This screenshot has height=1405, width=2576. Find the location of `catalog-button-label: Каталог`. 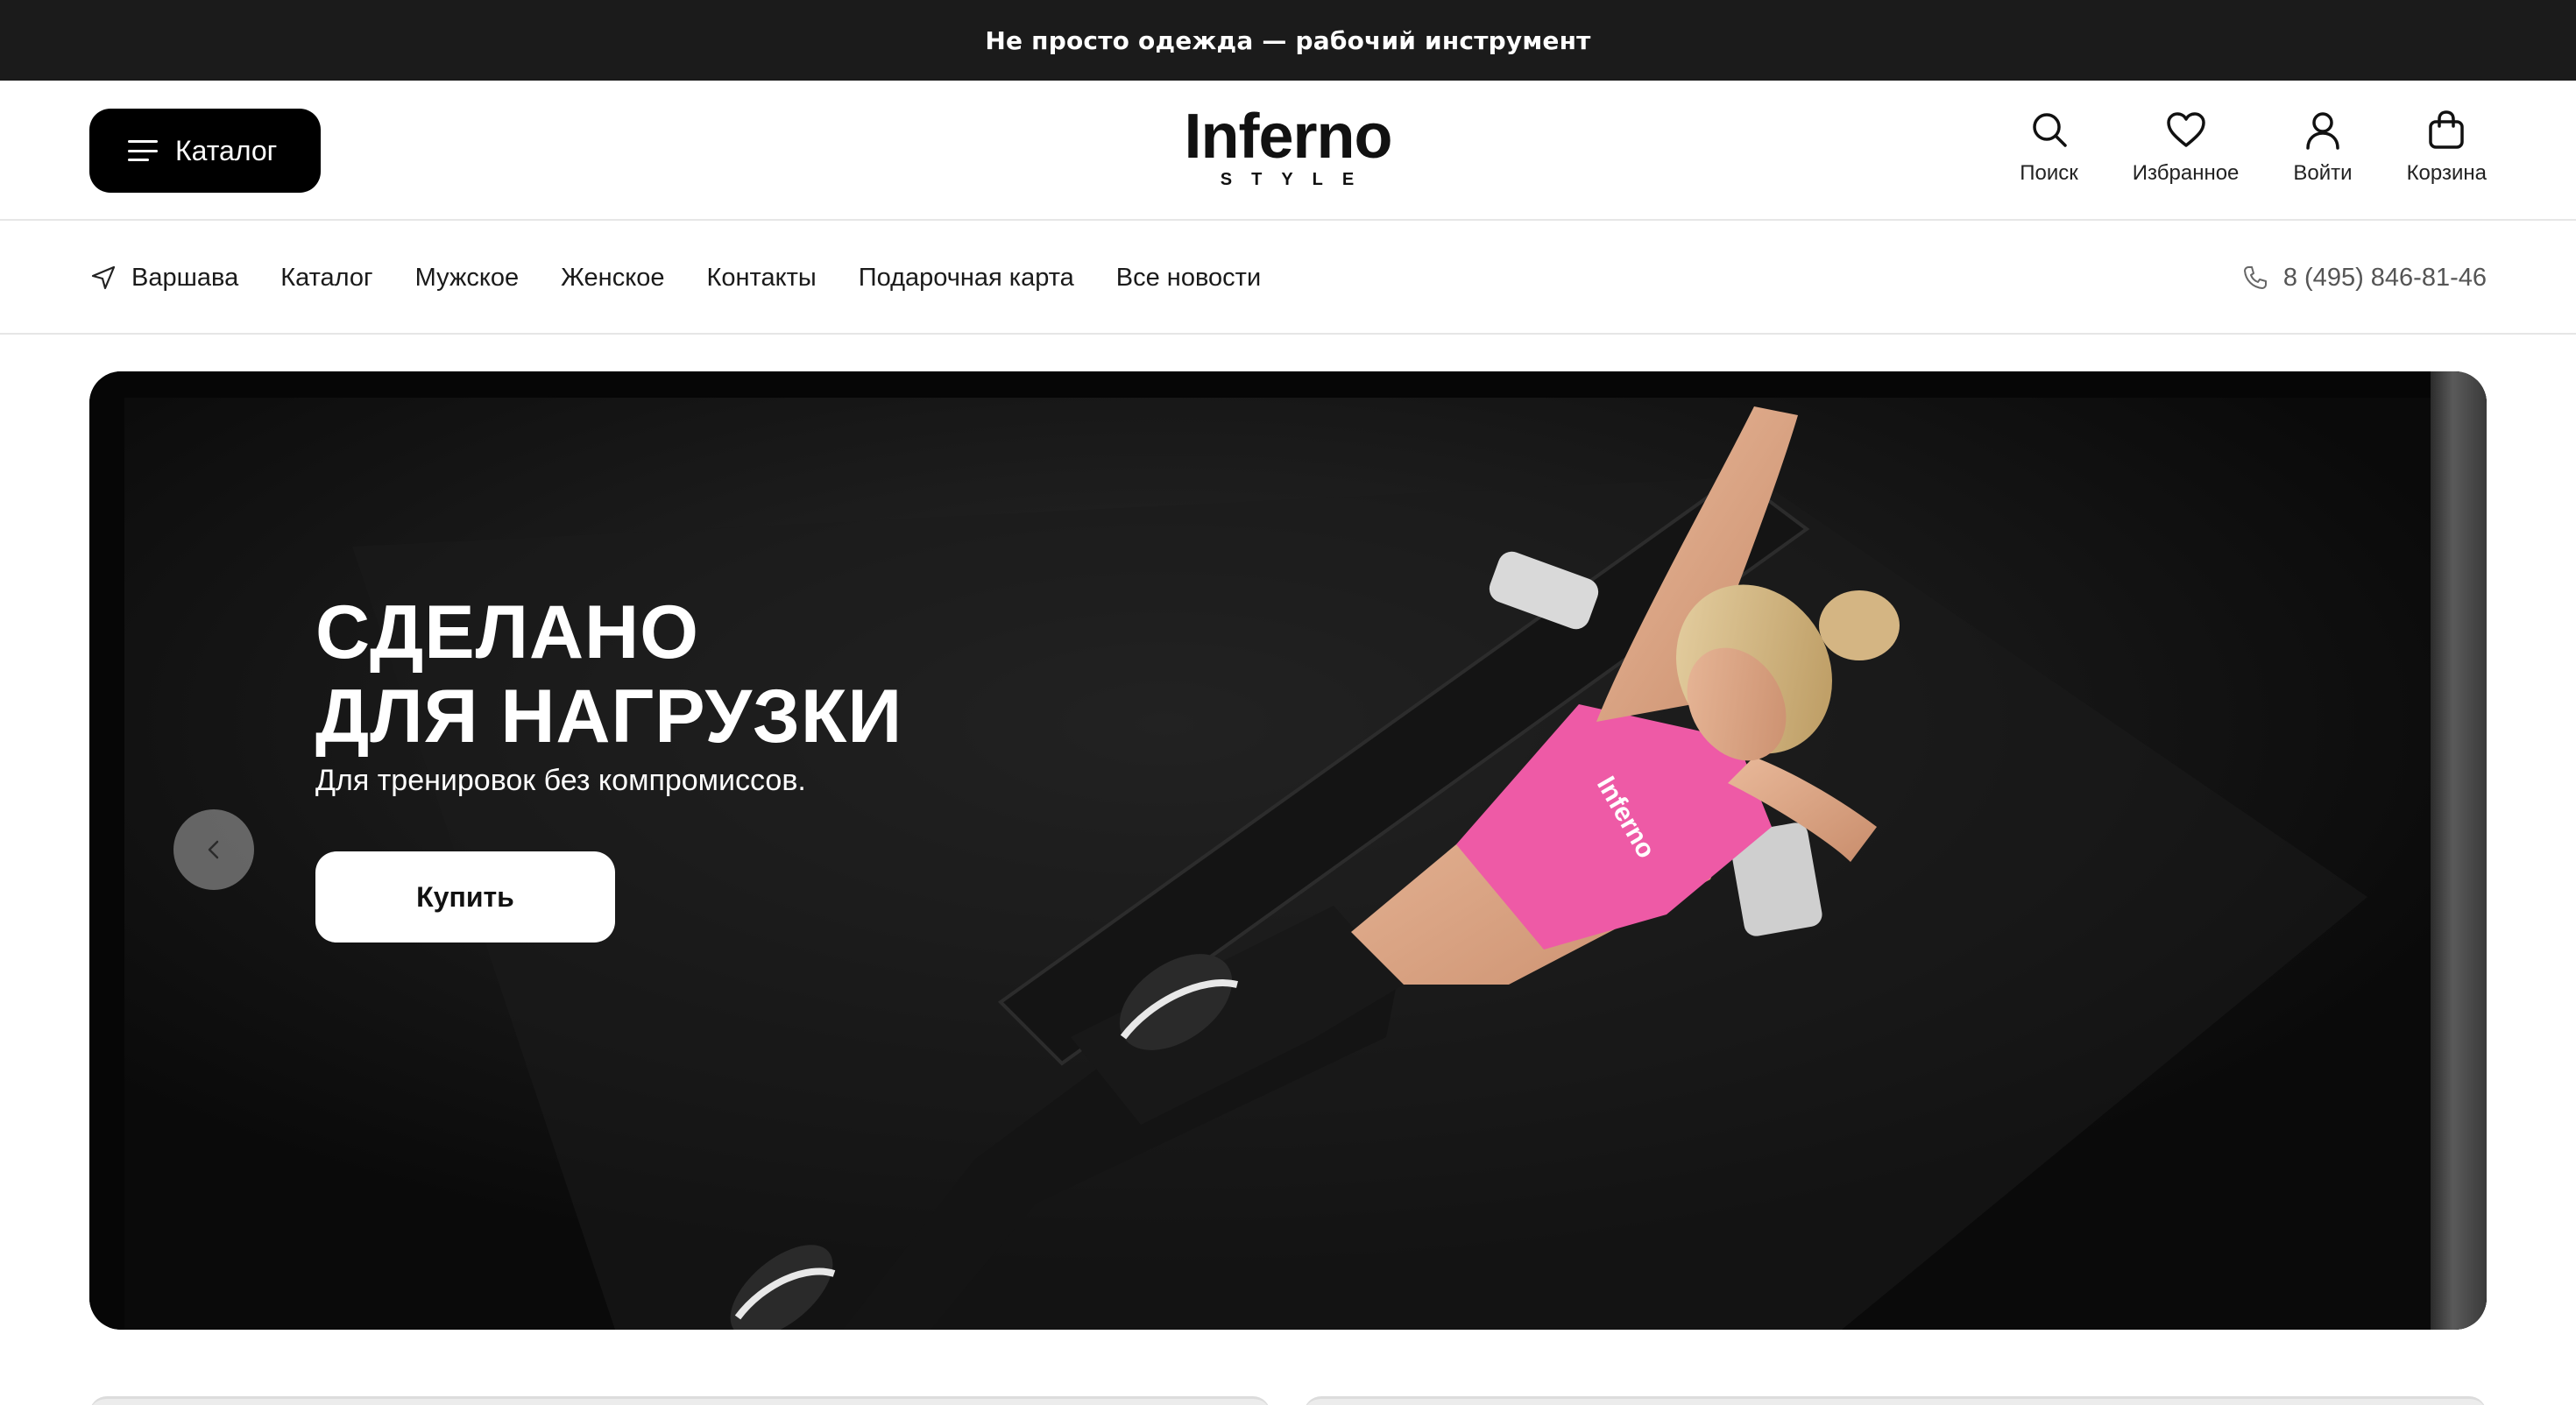

catalog-button-label: Каталог is located at coordinates (226, 150).